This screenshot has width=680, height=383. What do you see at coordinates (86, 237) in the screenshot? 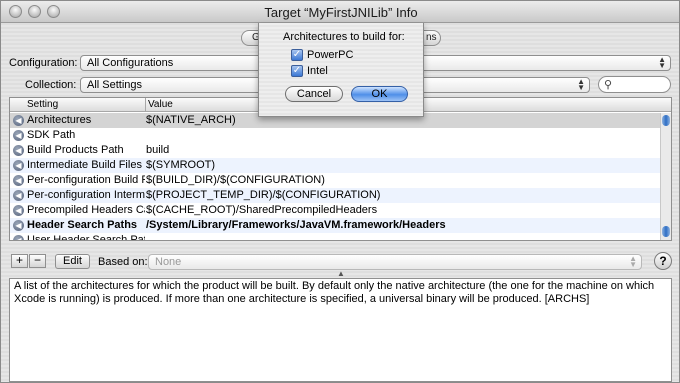
I see `setting-name: User Header Search Paths` at bounding box center [86, 237].